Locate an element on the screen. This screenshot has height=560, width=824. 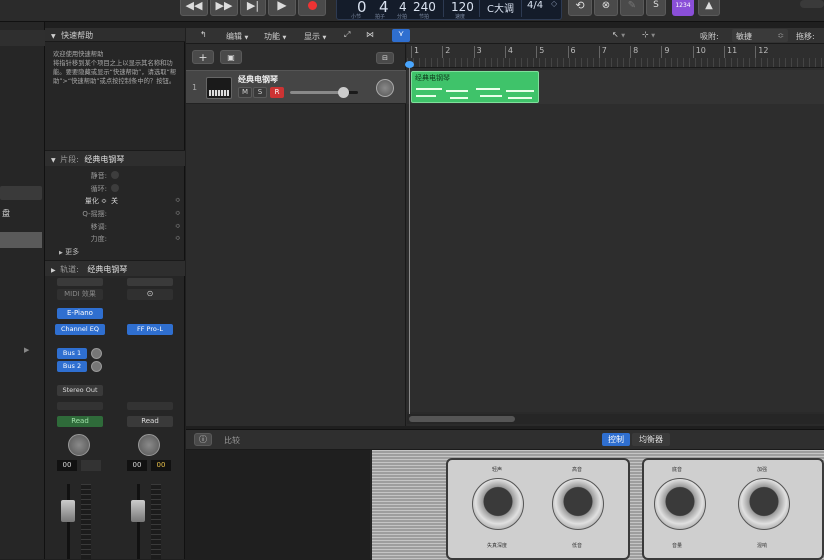
solo-mode-button: S is located at coordinates (656, 8).